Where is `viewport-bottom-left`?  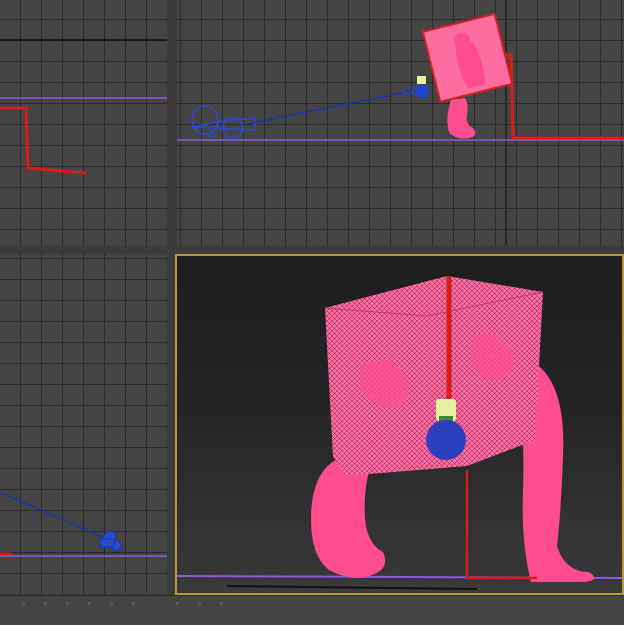
viewport-bottom-left is located at coordinates (83, 424).